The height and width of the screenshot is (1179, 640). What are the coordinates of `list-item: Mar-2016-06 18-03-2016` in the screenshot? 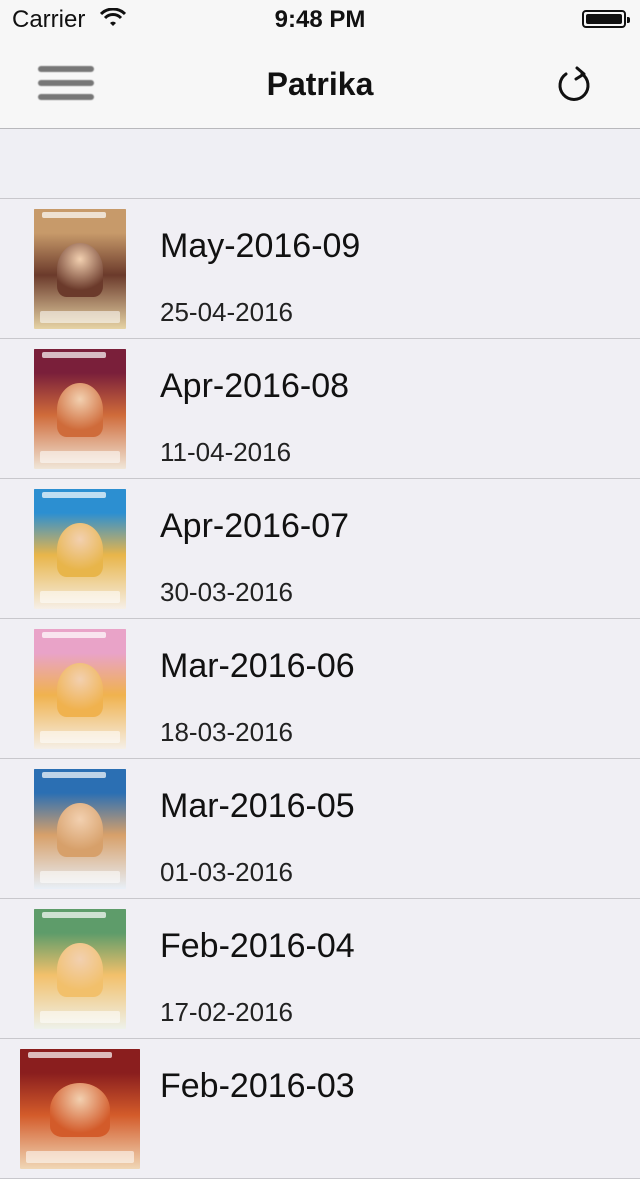 It's located at (320, 689).